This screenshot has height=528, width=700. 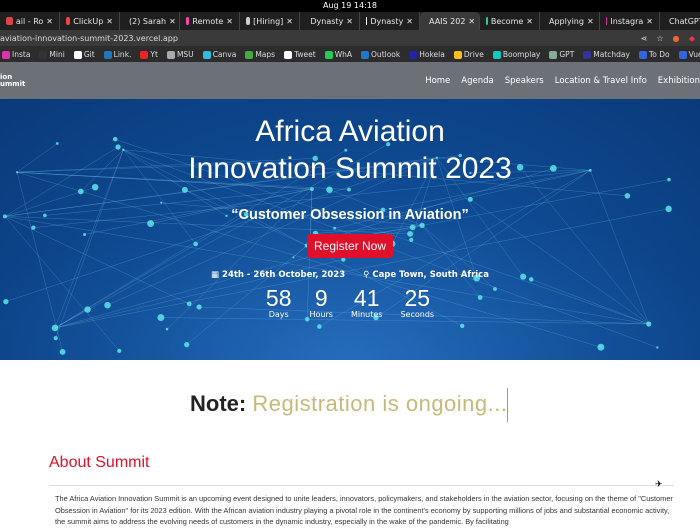 I want to click on typing-cursor, so click(x=508, y=405).